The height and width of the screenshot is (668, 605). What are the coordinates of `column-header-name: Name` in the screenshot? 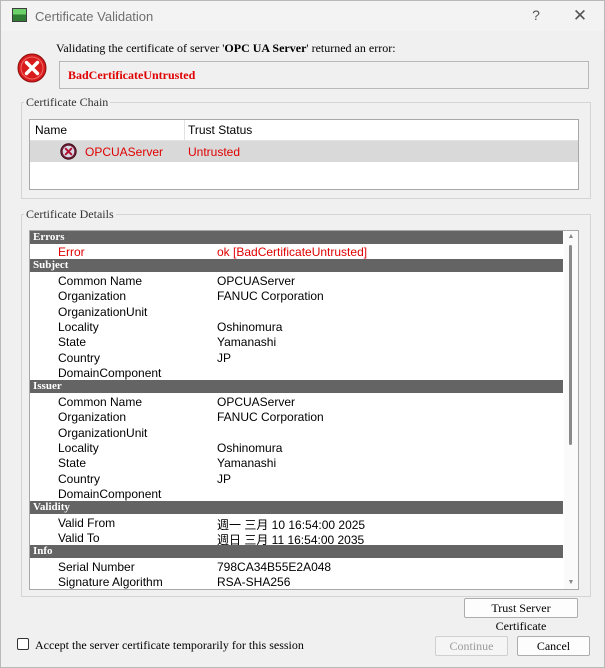 It's located at (51, 130).